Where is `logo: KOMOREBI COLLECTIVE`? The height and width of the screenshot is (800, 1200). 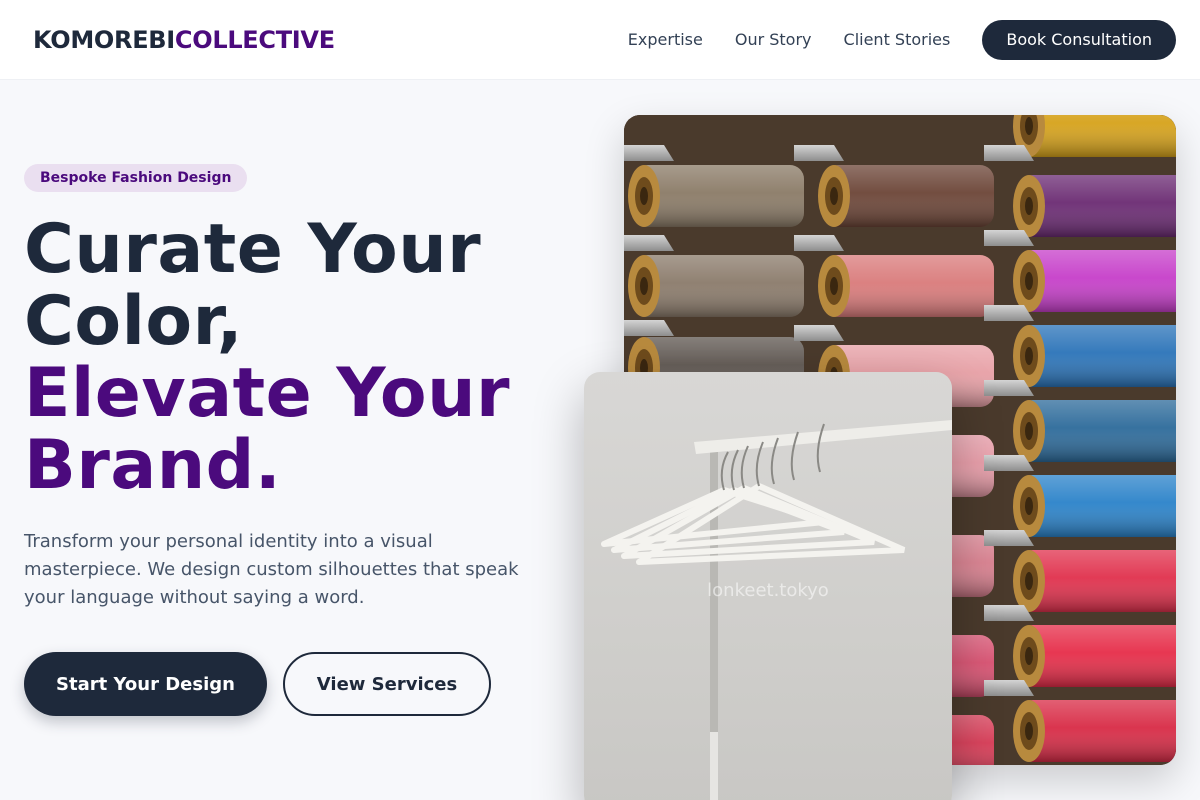
logo: KOMOREBI COLLECTIVE is located at coordinates (184, 40).